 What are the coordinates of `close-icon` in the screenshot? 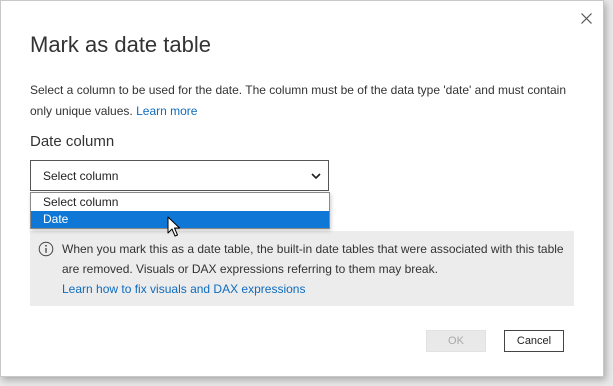 It's located at (586, 18).